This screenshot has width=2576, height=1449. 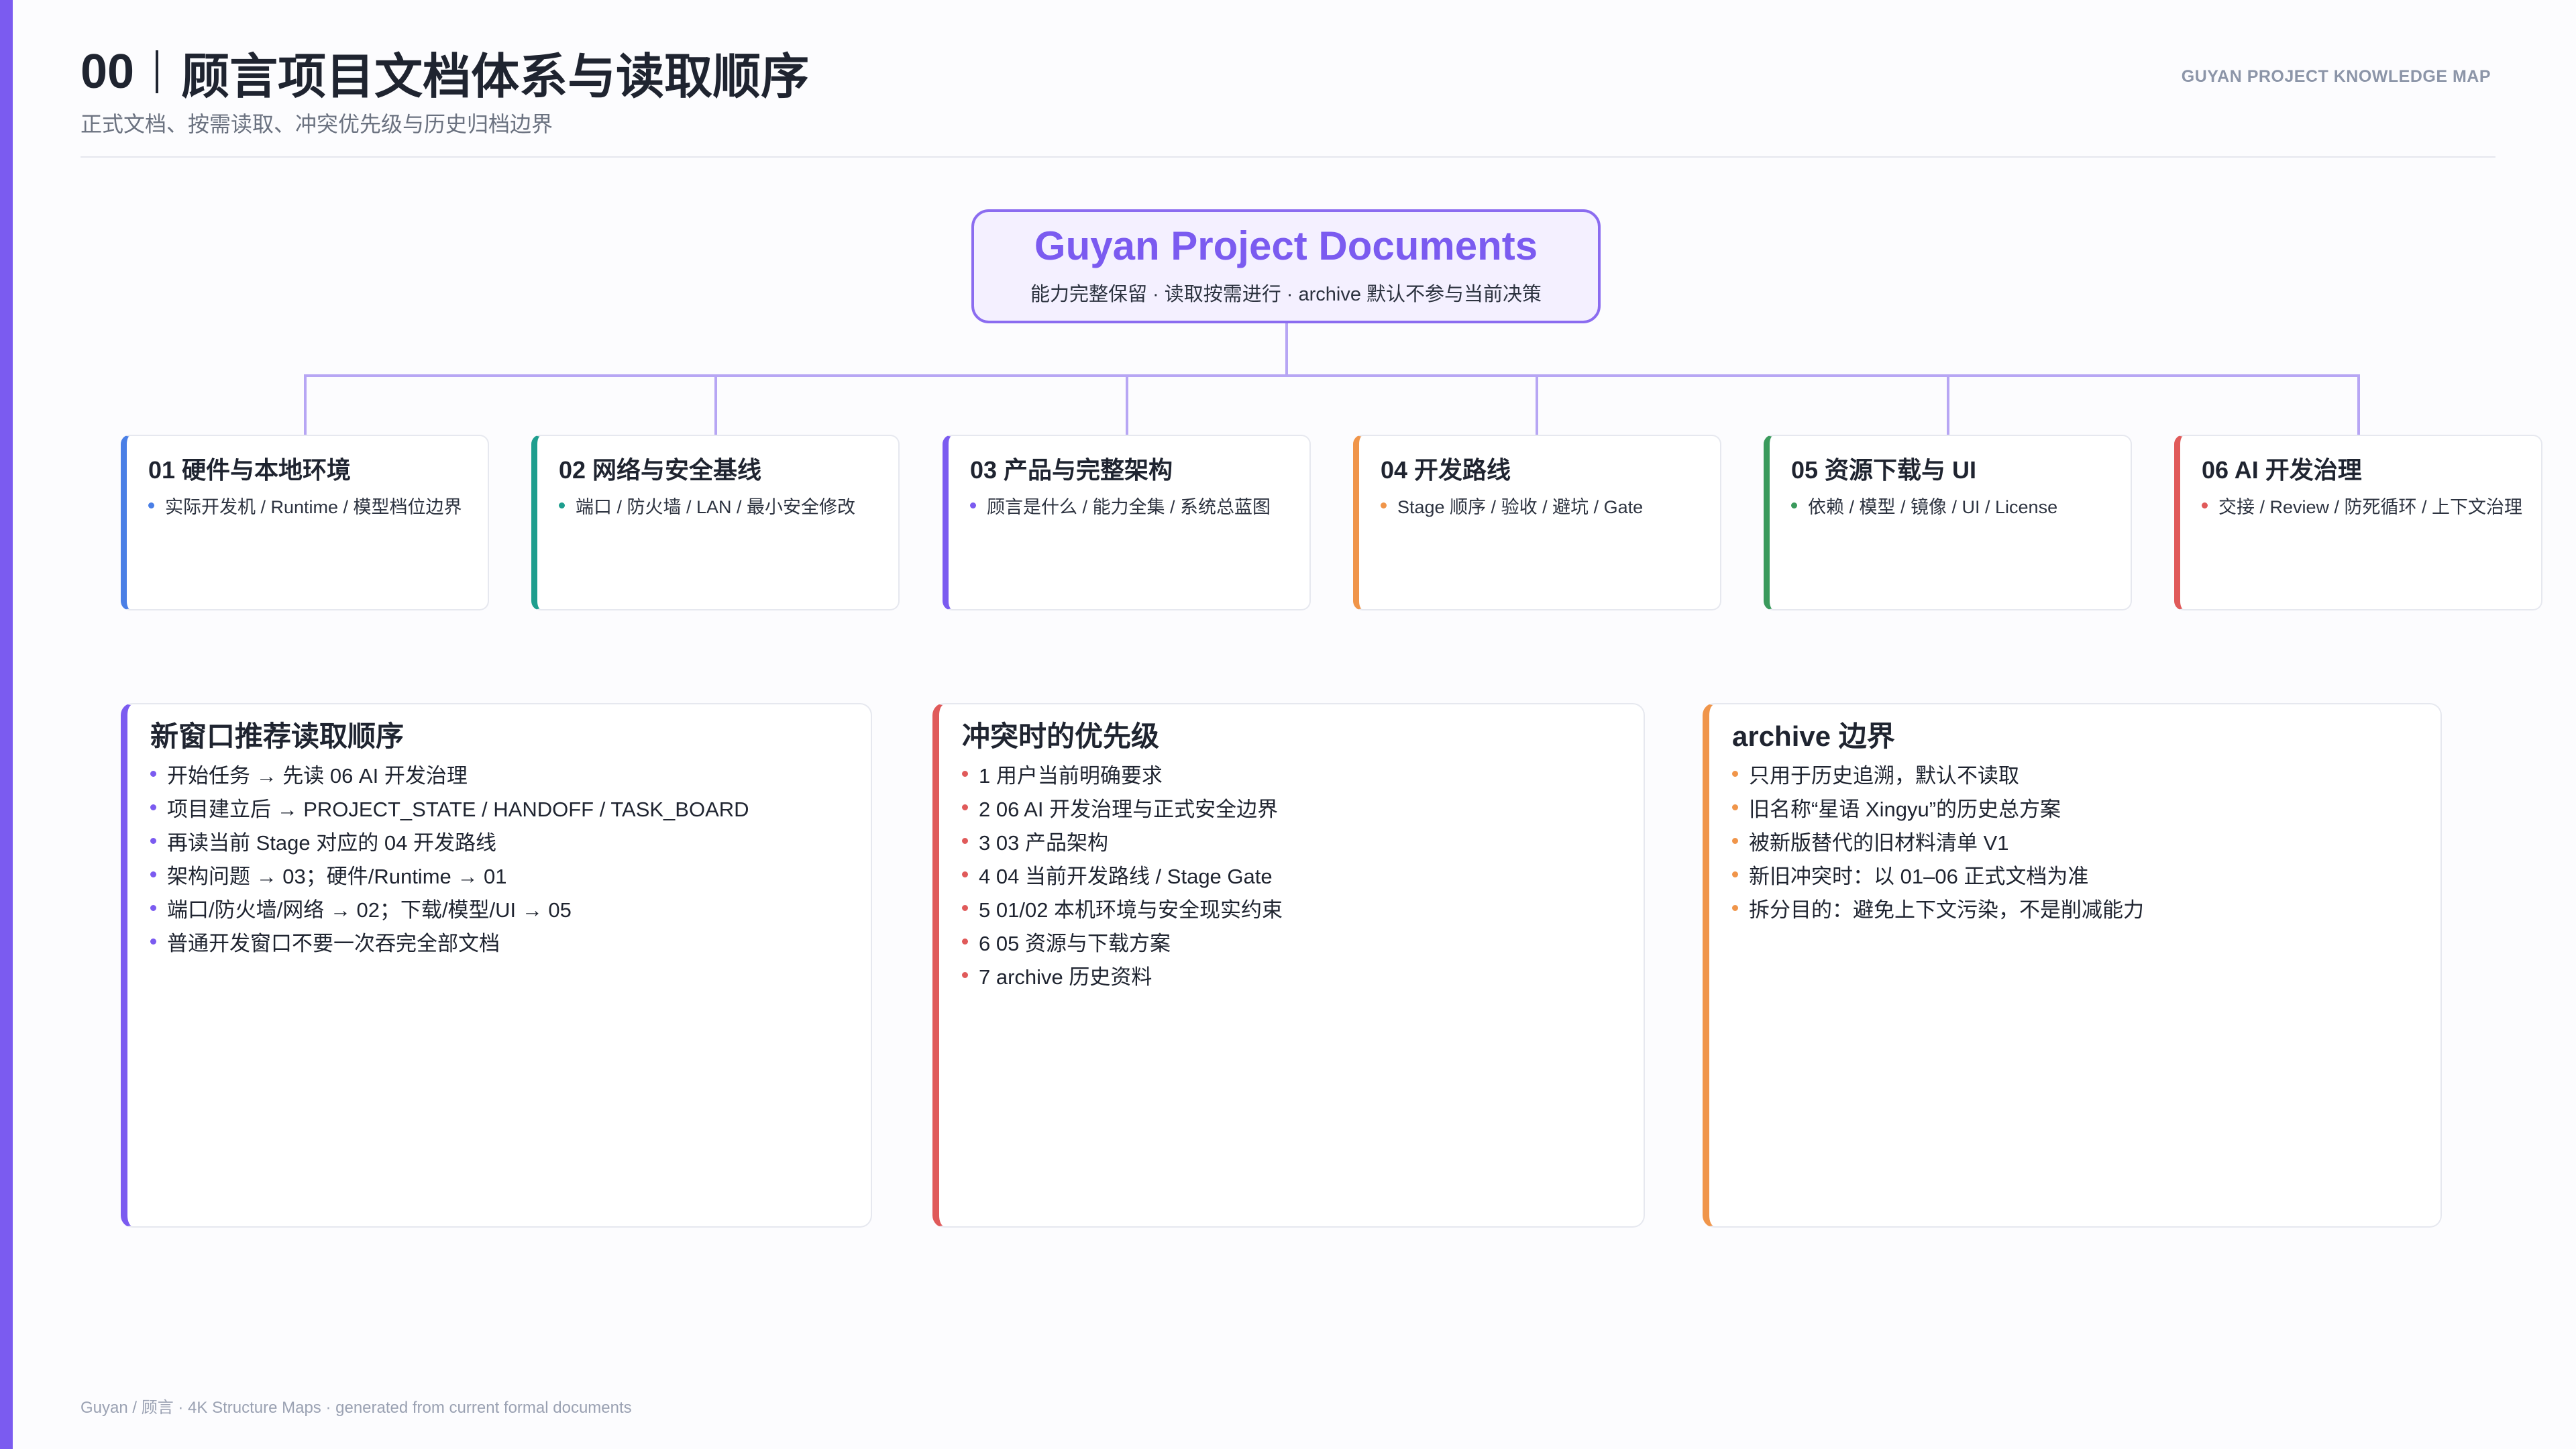 What do you see at coordinates (1129, 507) in the screenshot?
I see `category-desc: 顾言是什么 / 能力全集 / 系统总蓝图` at bounding box center [1129, 507].